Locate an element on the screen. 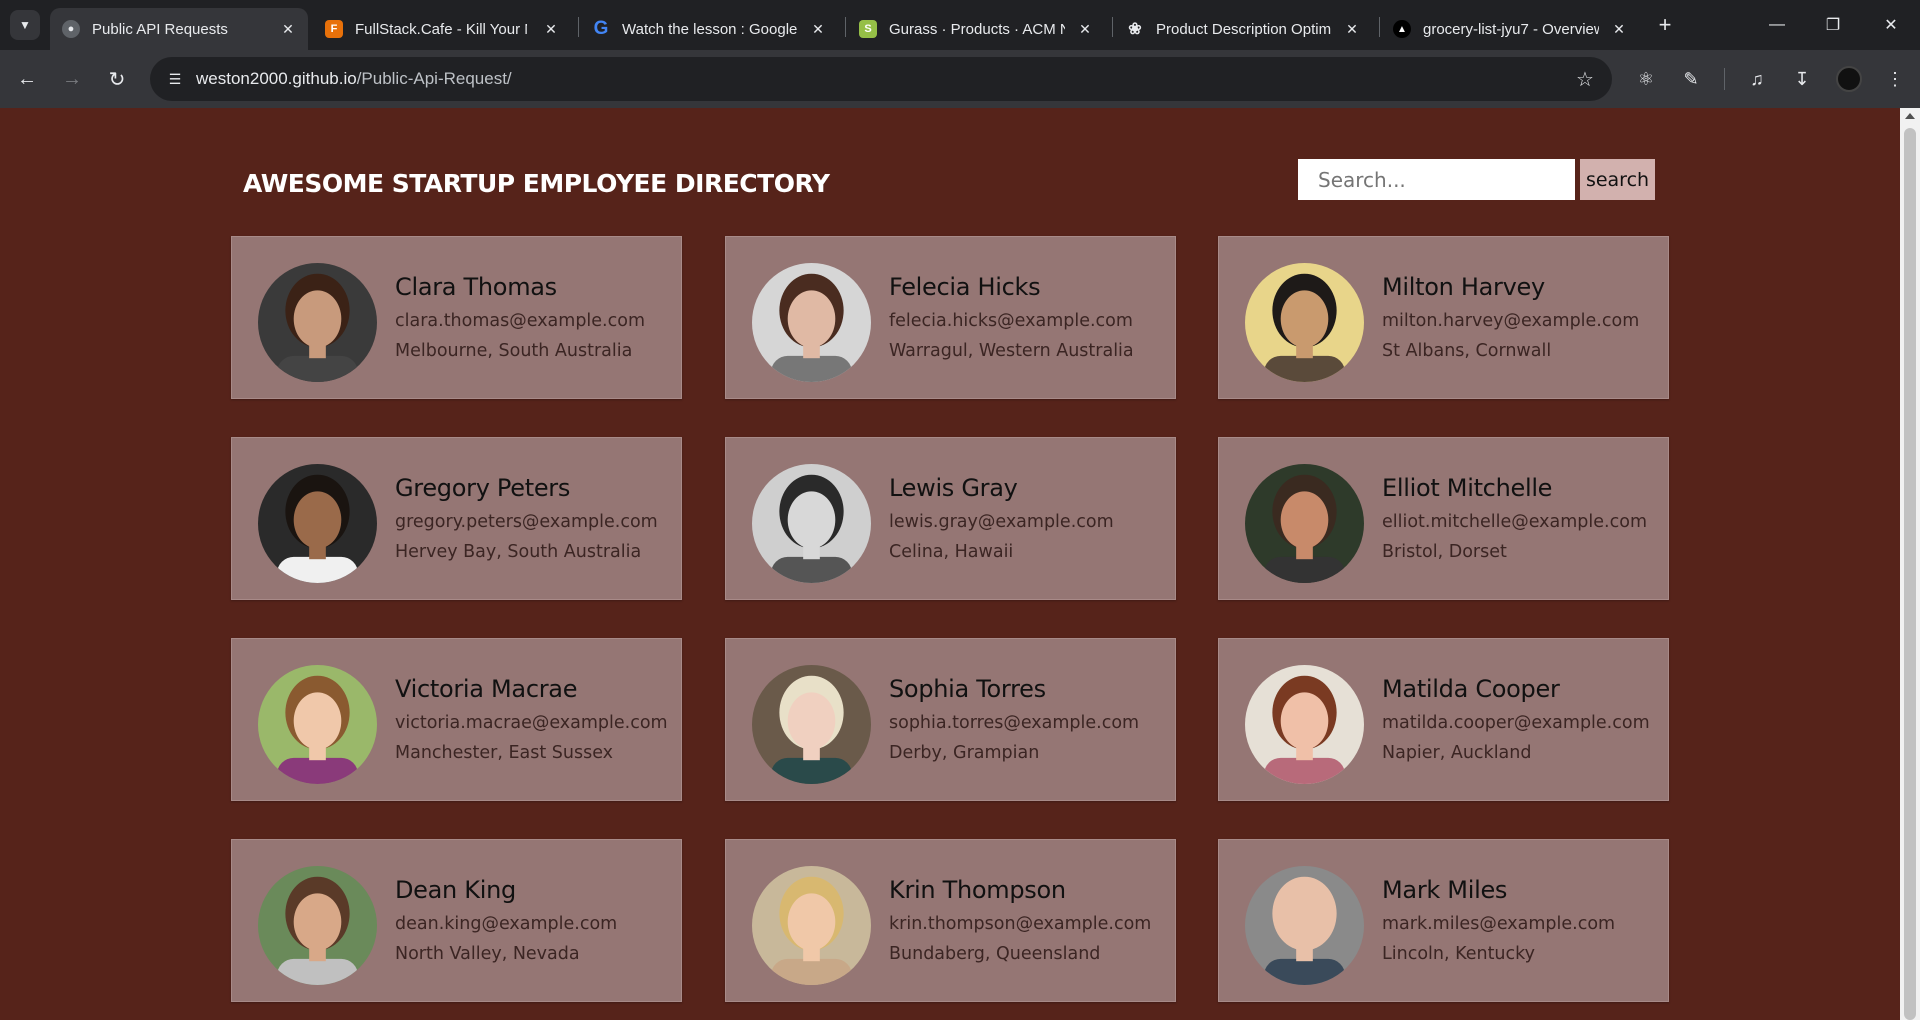 The image size is (1920, 1020). tab-watch-the-lesson: G Watch the lesson : Google ✕ is located at coordinates (709, 29).